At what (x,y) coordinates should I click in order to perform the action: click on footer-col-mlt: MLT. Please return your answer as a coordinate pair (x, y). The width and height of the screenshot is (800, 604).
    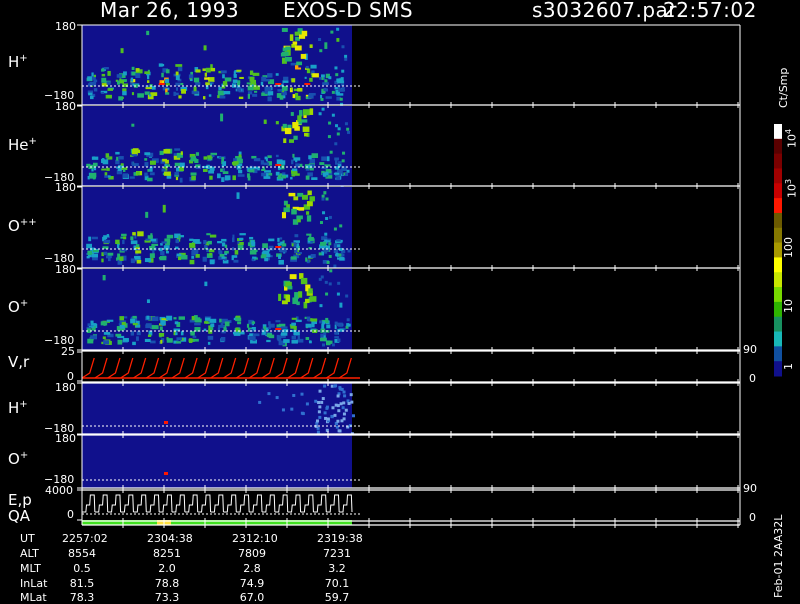
    Looking at the image, I should click on (30, 568).